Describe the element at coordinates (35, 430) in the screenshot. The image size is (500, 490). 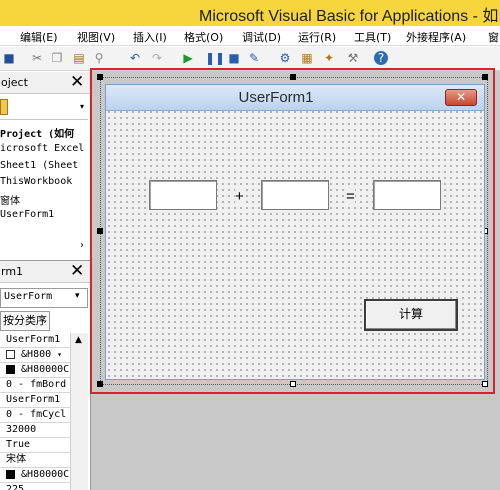
I see `prop-value: 32000` at that location.